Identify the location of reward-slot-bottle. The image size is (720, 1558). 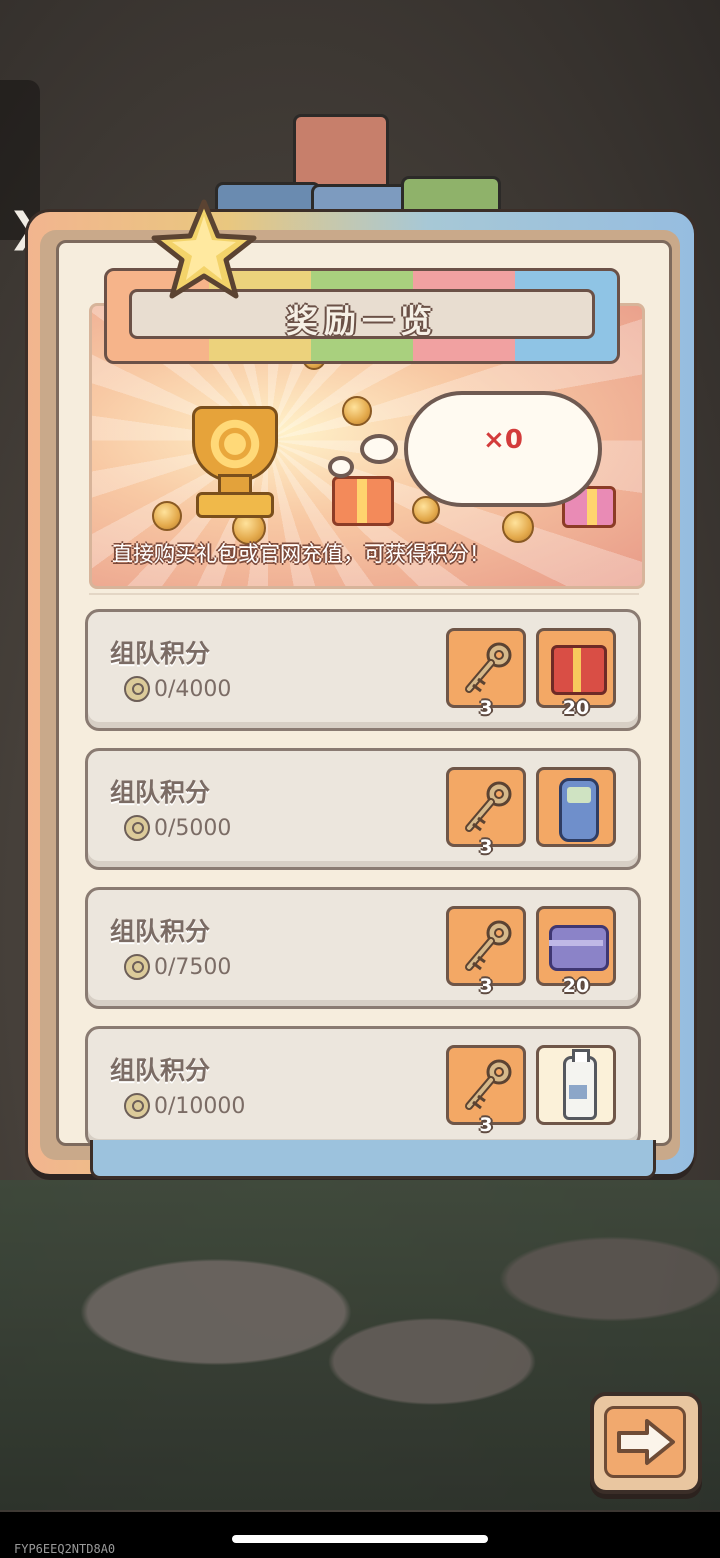
(576, 1085).